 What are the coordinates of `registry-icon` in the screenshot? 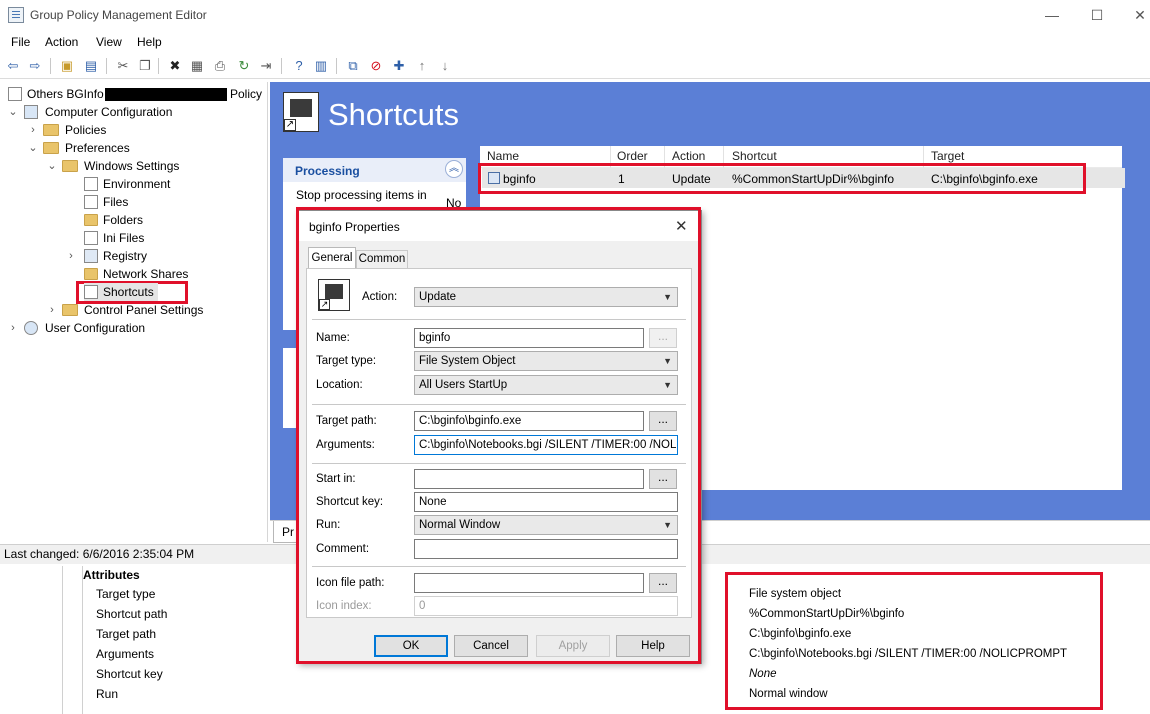 It's located at (91, 256).